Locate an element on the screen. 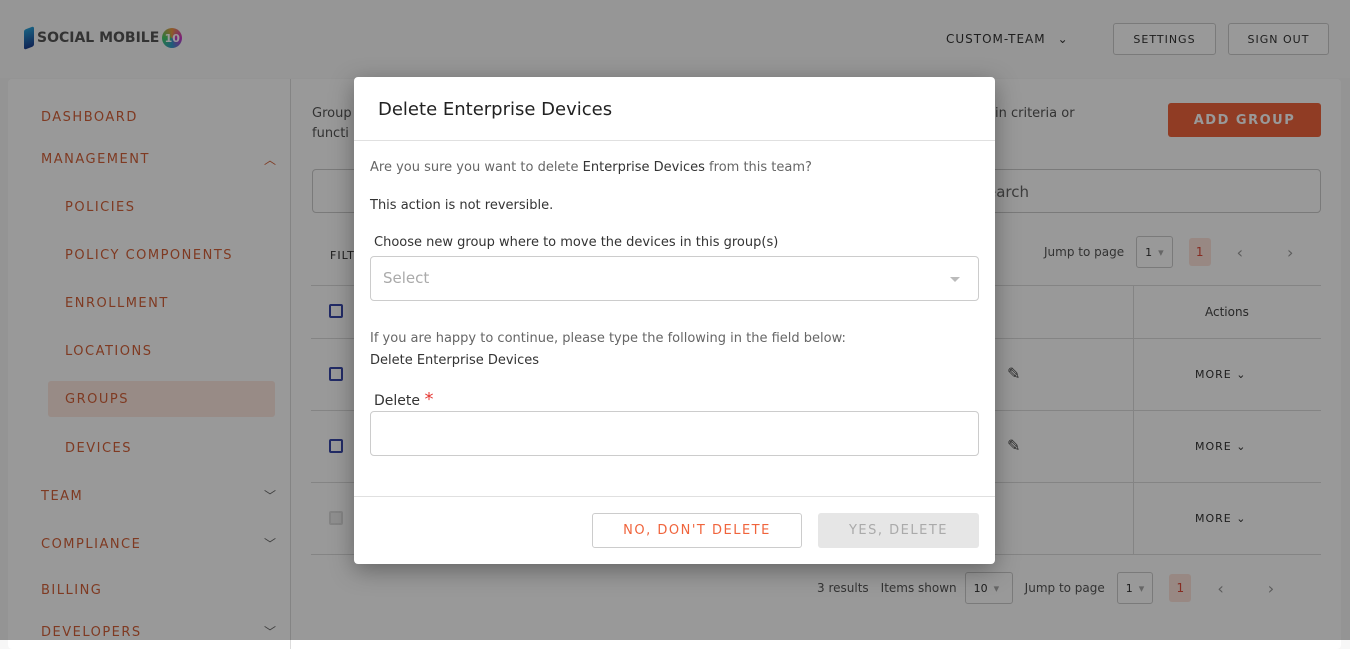 The image size is (1350, 649). confirm-phrase: Delete Enterprise Devices is located at coordinates (455, 360).